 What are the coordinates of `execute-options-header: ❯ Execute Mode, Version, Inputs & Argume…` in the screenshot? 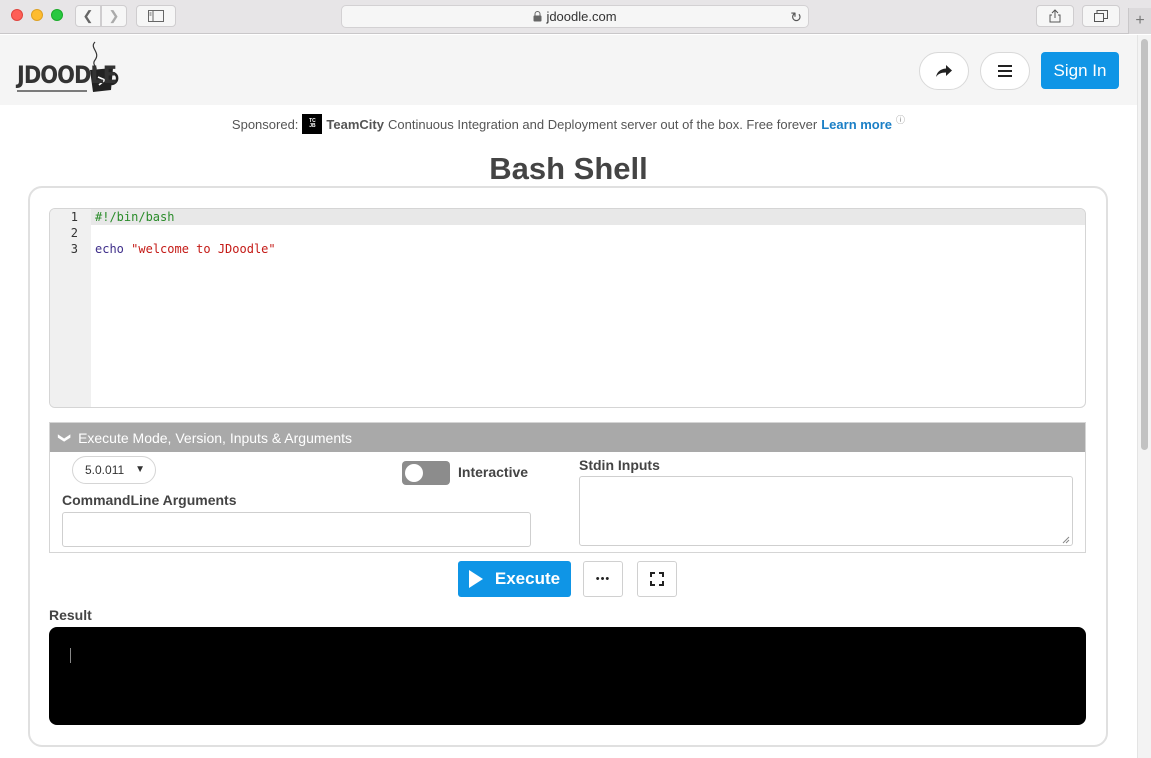 It's located at (567, 437).